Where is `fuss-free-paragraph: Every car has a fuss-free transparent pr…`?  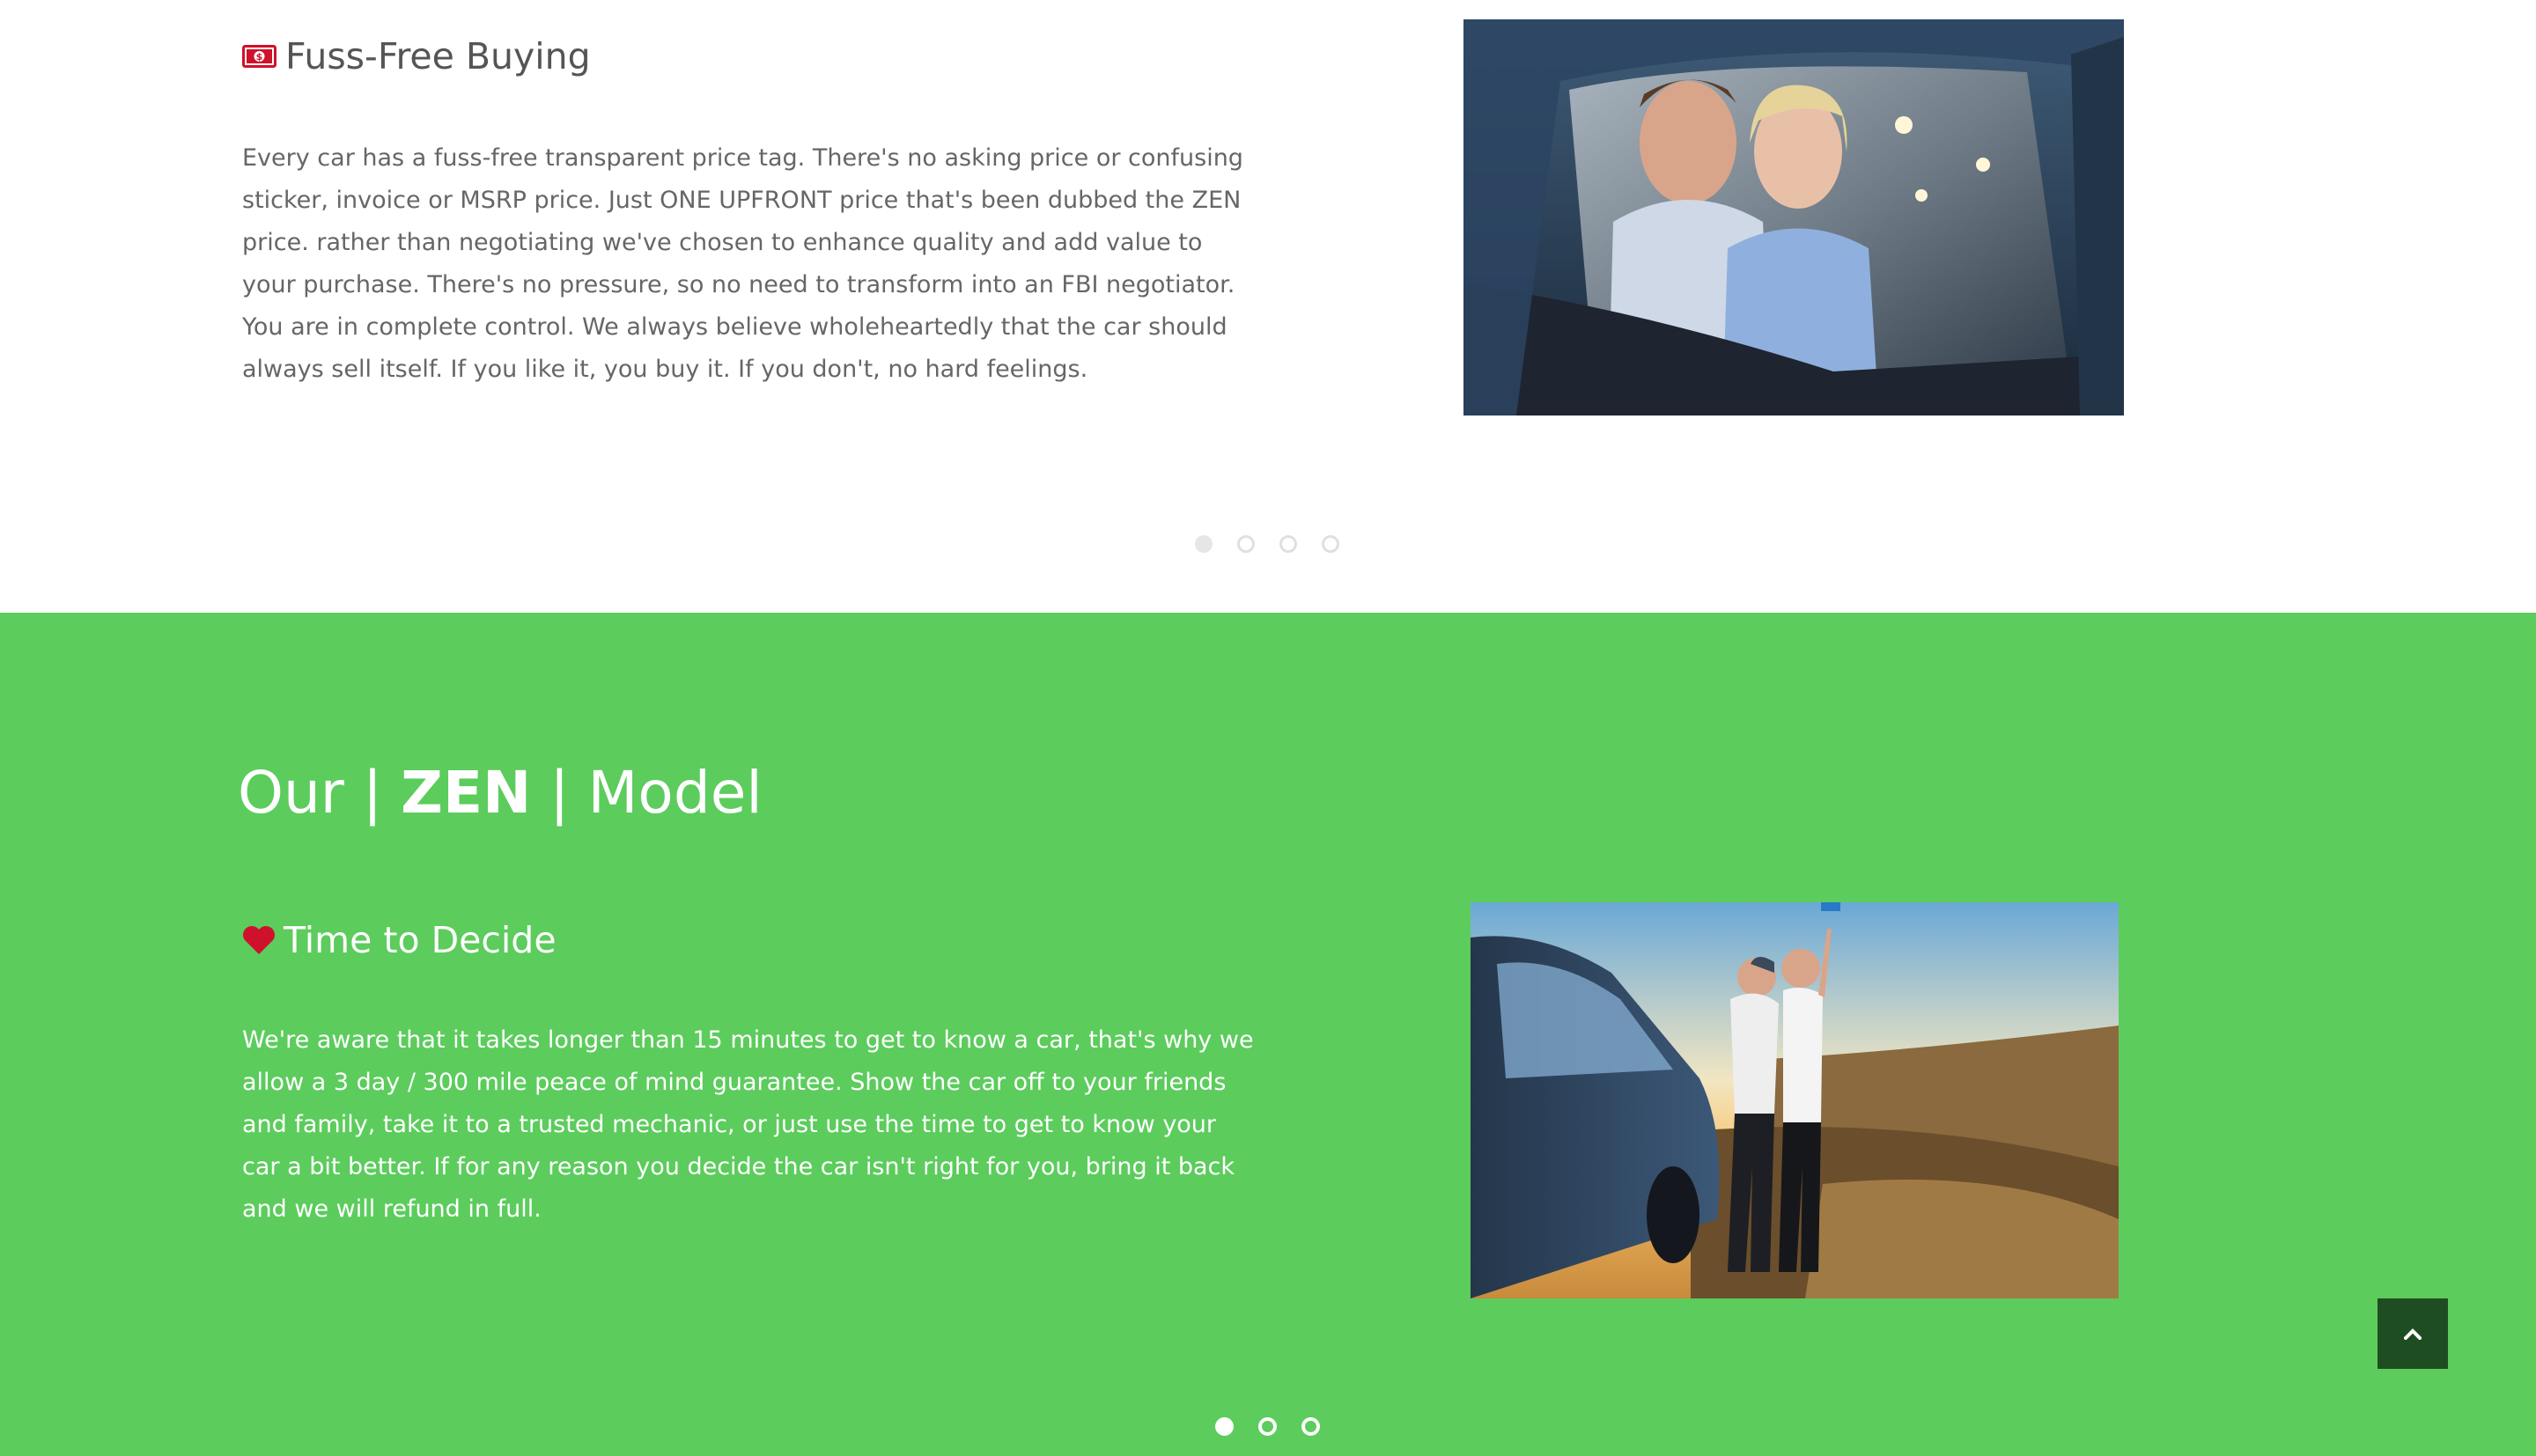 fuss-free-paragraph: Every car has a fuss-free transparent pr… is located at coordinates (742, 263).